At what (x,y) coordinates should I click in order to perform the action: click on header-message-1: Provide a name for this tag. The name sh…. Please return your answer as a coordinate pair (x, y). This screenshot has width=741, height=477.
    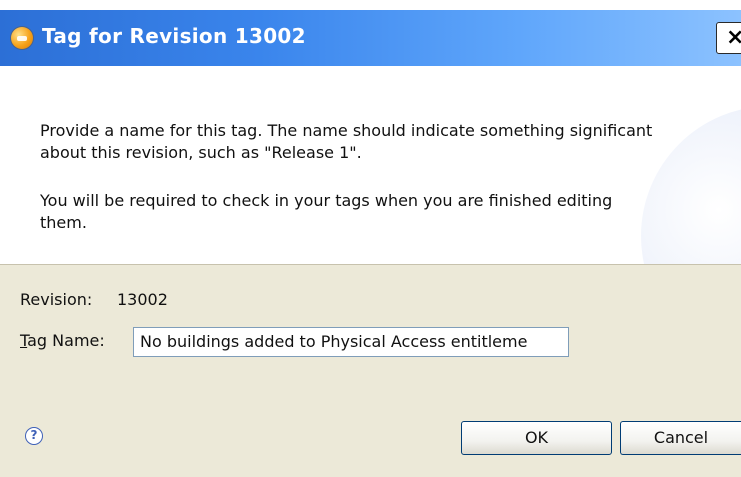
    Looking at the image, I should click on (346, 141).